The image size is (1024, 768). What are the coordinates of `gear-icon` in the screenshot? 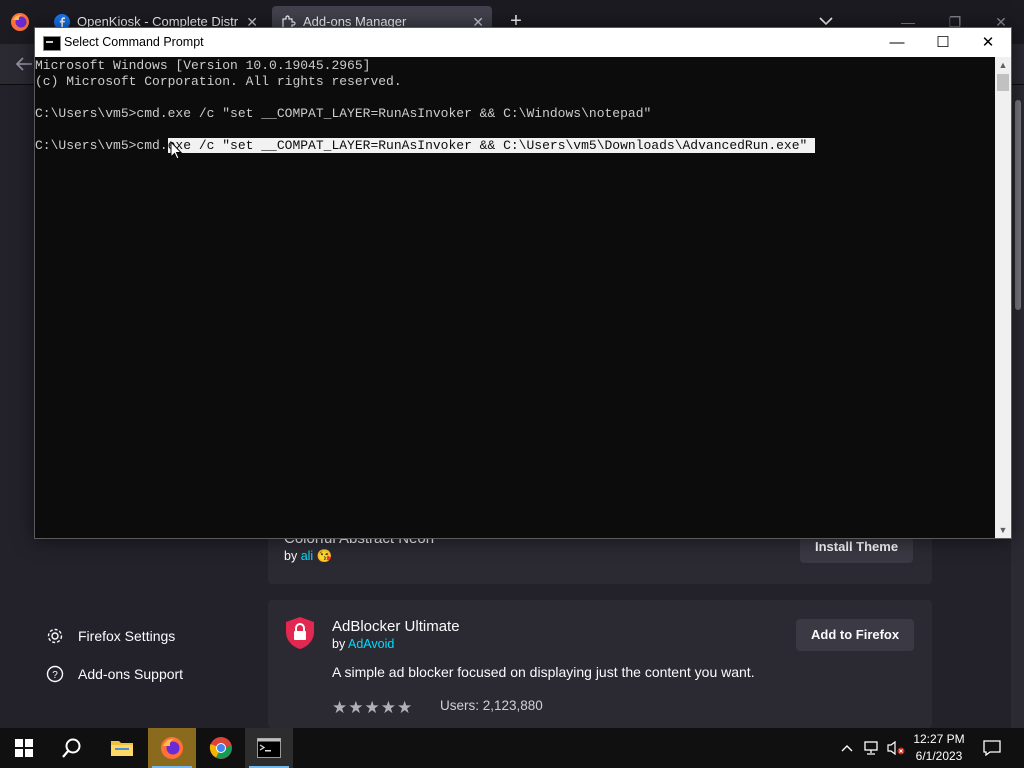 It's located at (55, 636).